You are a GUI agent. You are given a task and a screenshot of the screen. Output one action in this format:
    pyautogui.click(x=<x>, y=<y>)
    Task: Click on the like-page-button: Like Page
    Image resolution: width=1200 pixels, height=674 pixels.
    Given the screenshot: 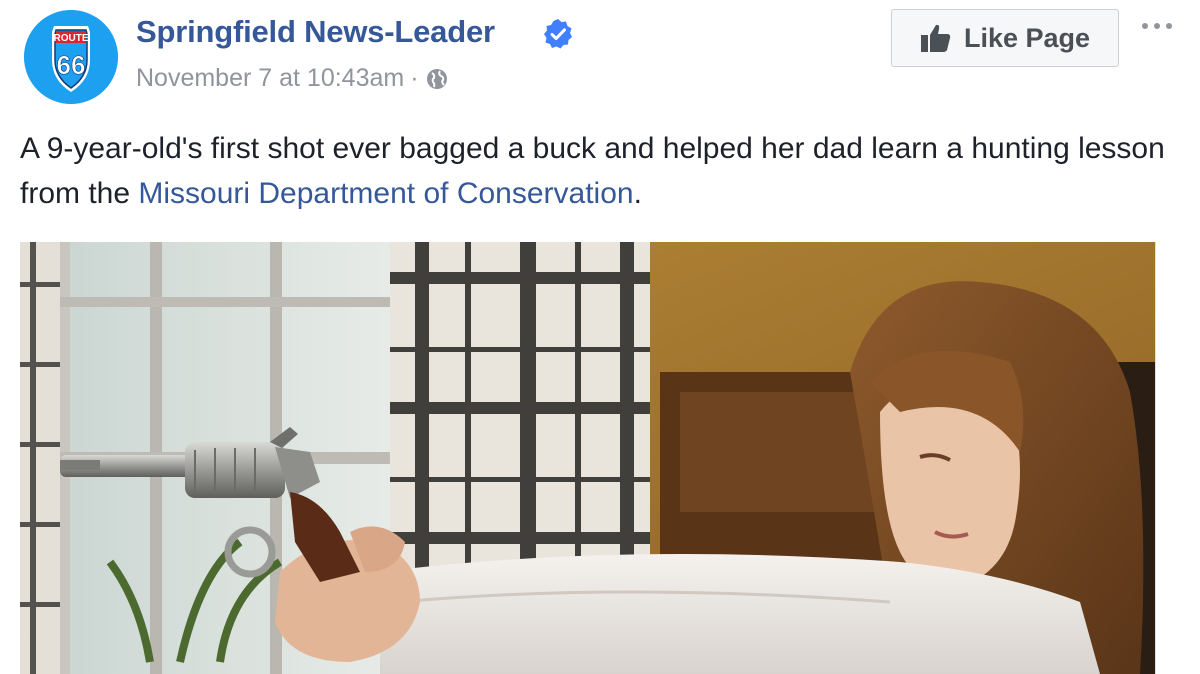 What is the action you would take?
    pyautogui.click(x=1005, y=38)
    